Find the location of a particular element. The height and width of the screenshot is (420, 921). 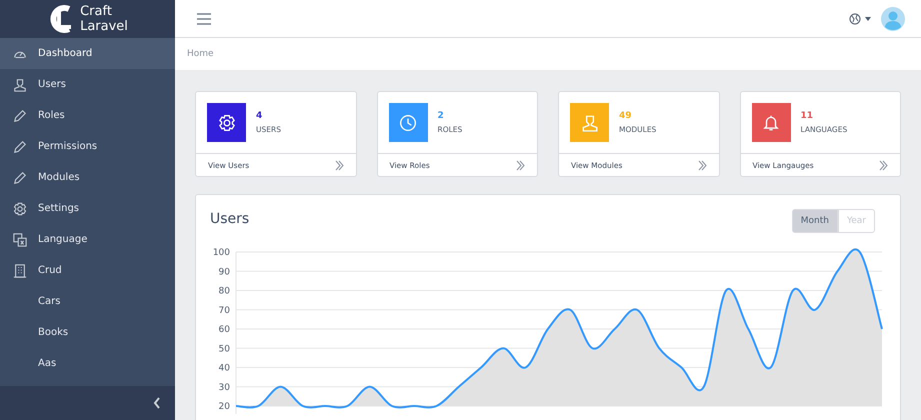

menu-icon is located at coordinates (204, 18).